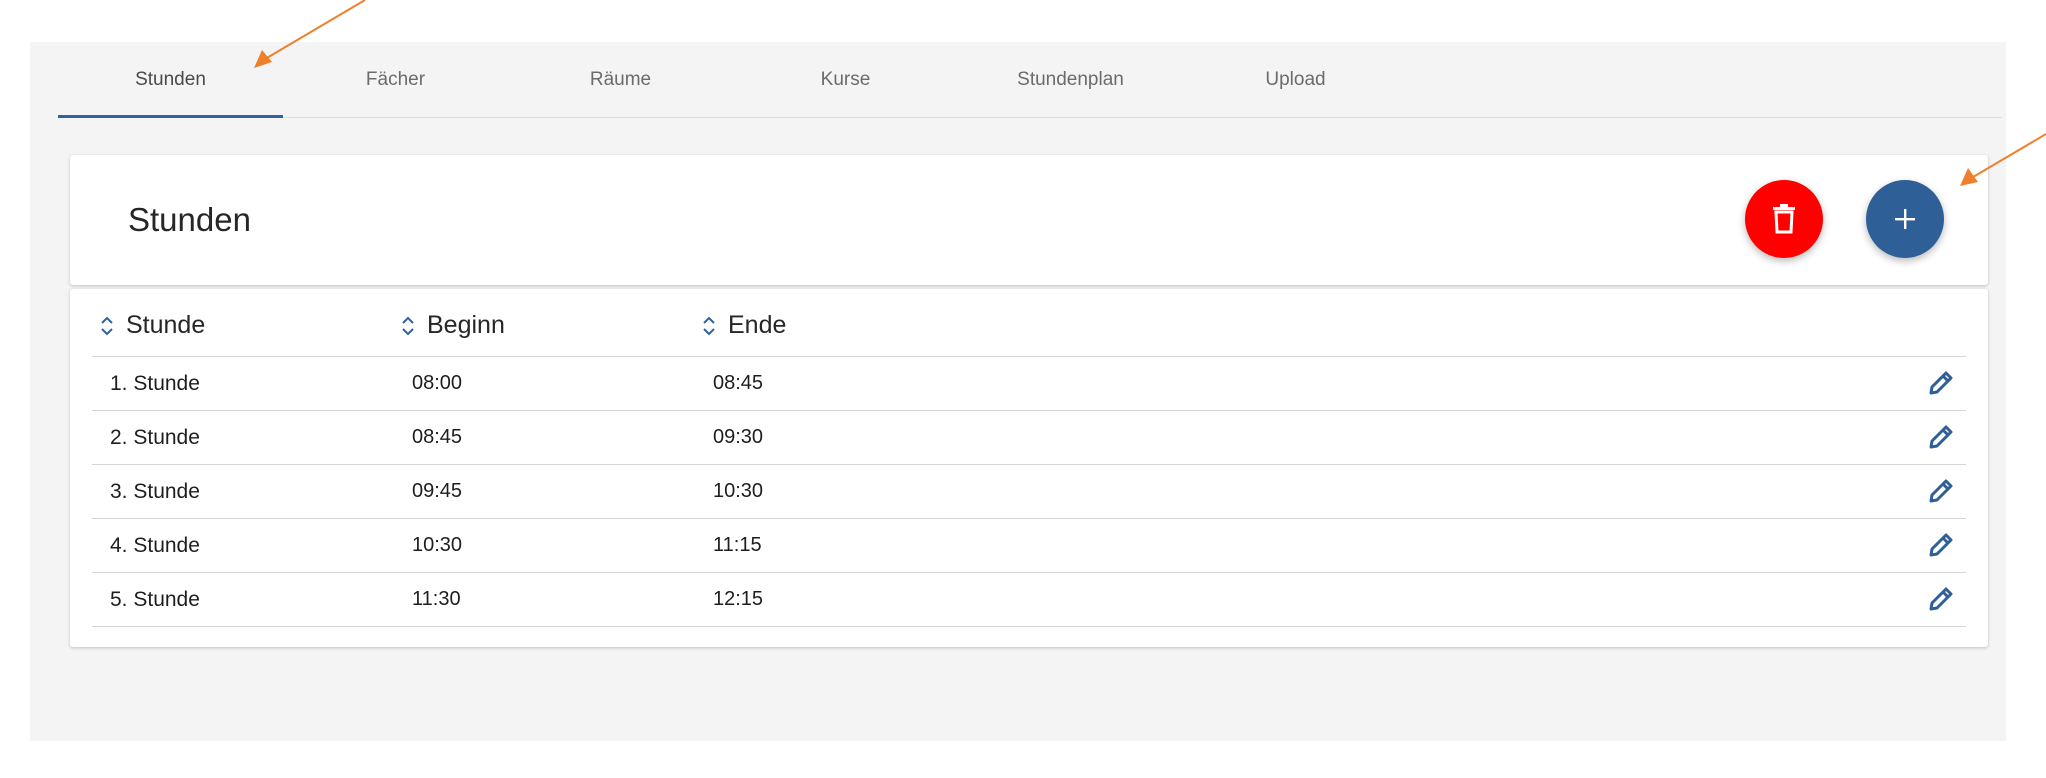 Image resolution: width=2046 pixels, height=778 pixels. I want to click on tab-label: Stunden, so click(170, 79).